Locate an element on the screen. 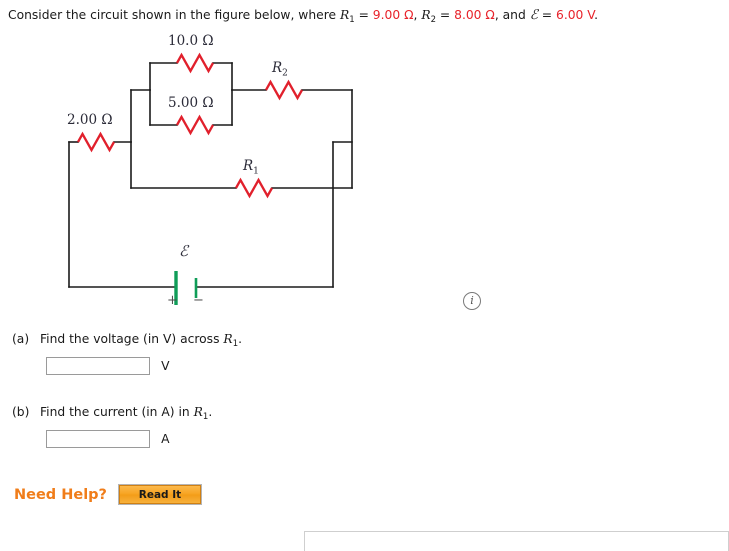  resistor-r2-zigzag is located at coordinates (284, 90).